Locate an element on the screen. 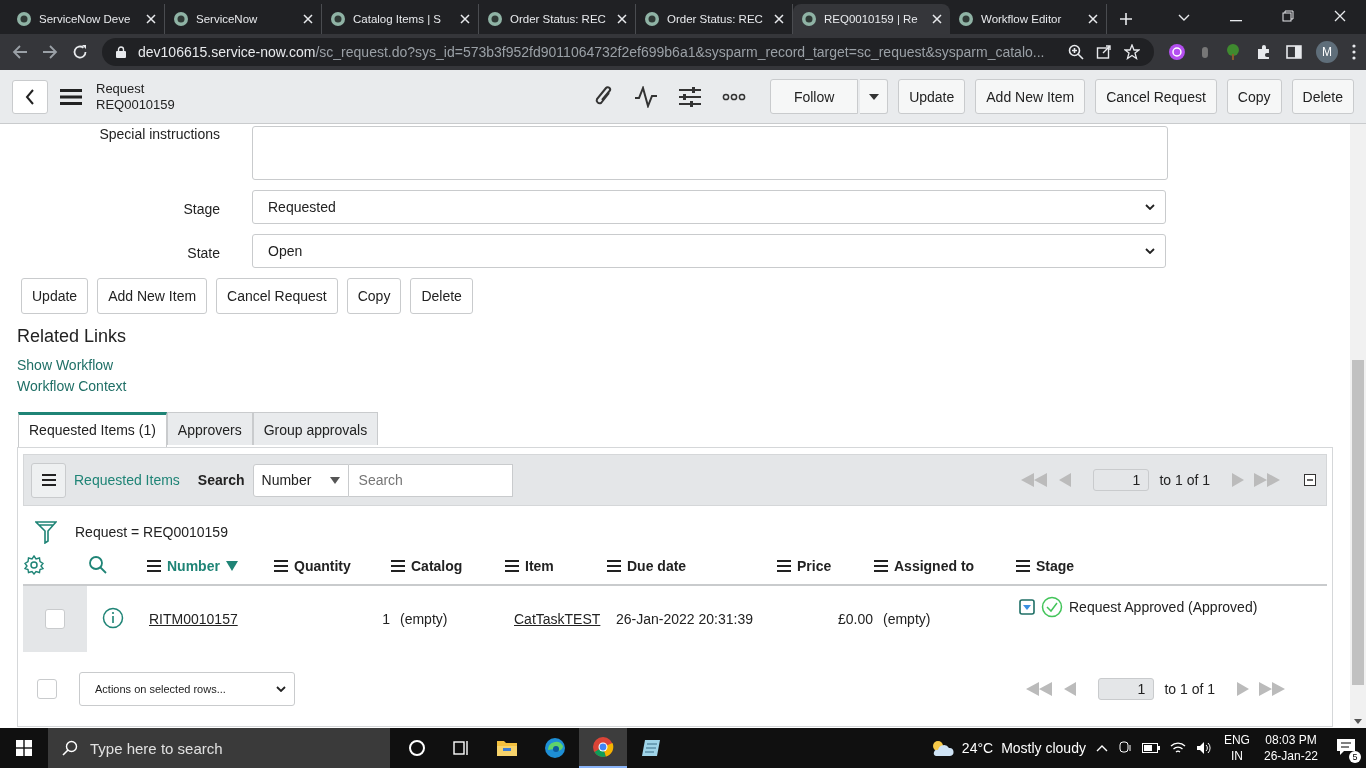 This screenshot has height=768, width=1366. info-icon is located at coordinates (113, 617).